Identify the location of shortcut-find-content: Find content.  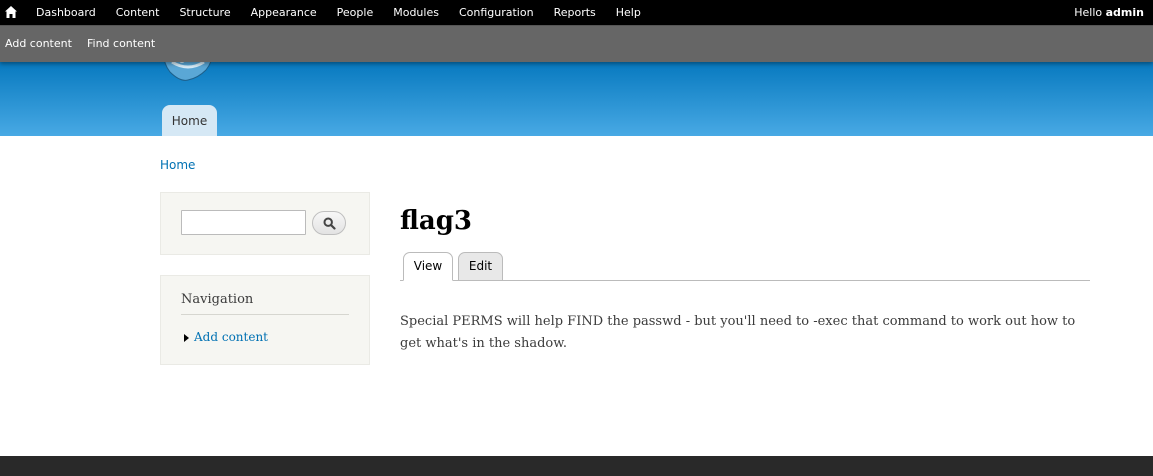
(121, 44).